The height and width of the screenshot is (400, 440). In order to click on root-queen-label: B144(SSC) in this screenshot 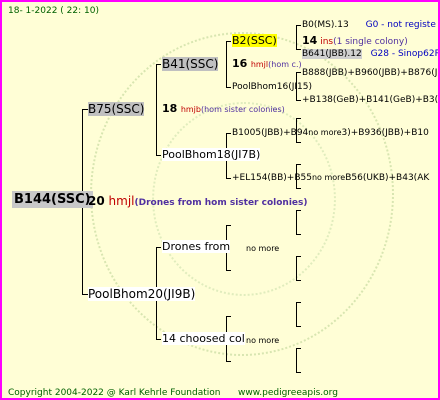, I will do `click(52, 199)`.